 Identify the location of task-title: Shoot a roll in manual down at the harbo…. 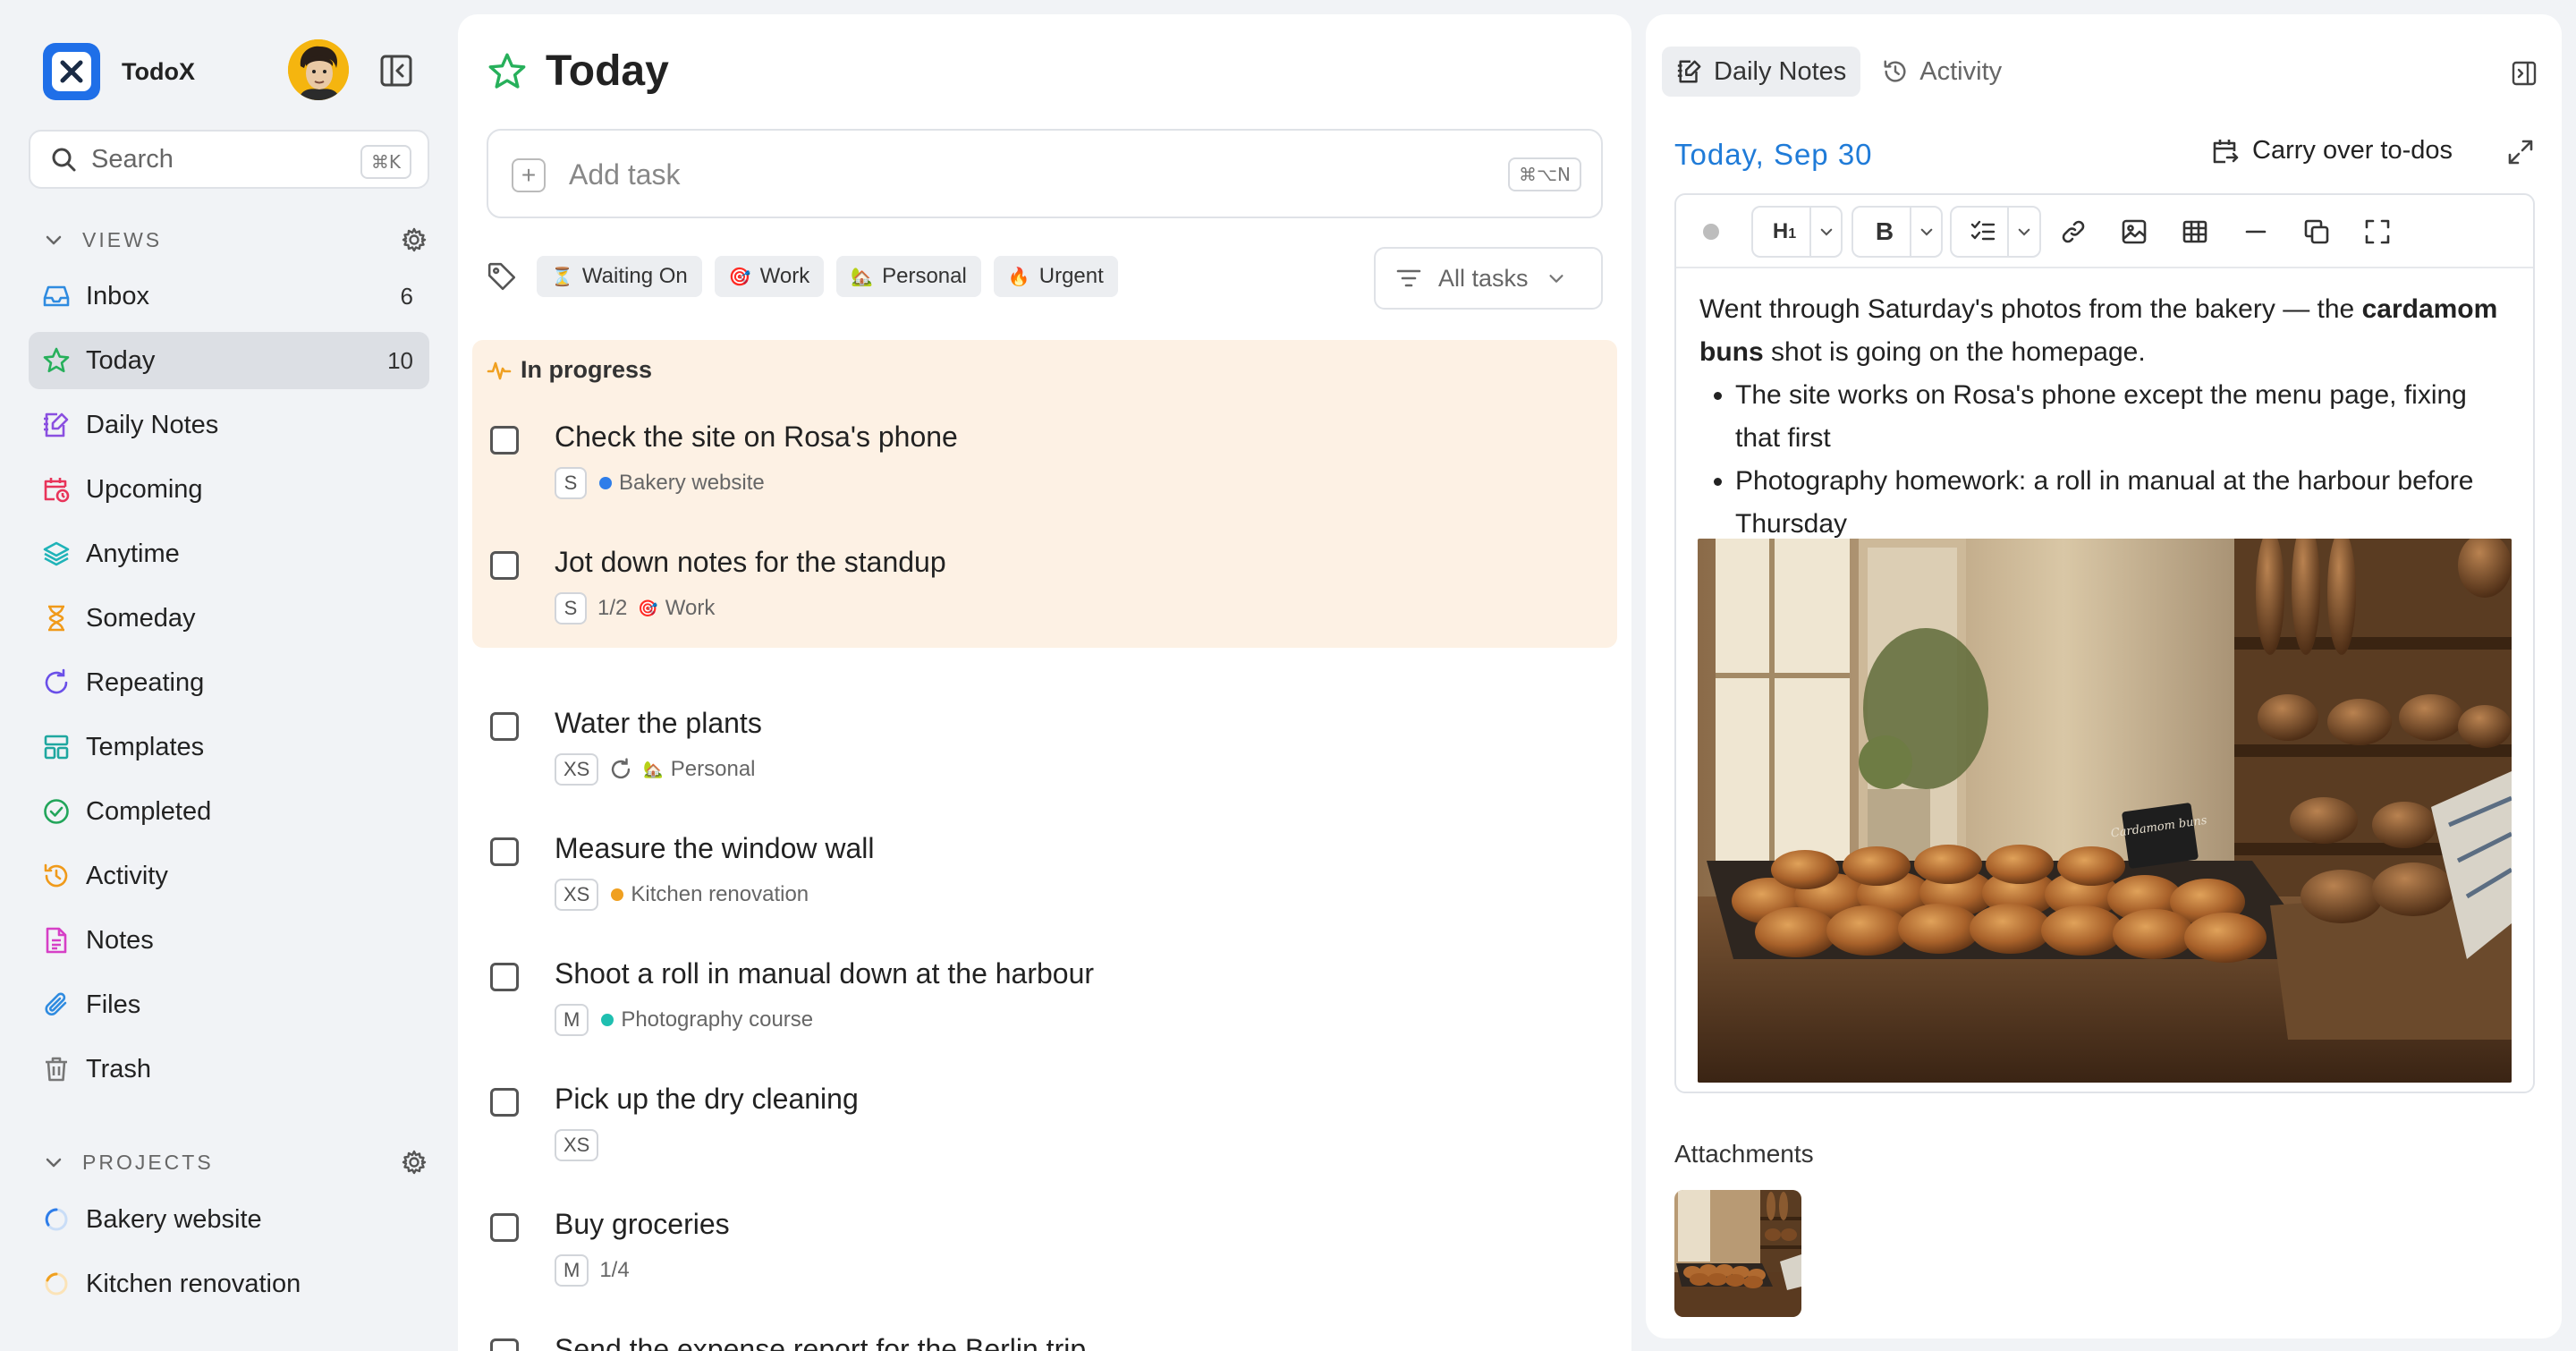
(824, 974).